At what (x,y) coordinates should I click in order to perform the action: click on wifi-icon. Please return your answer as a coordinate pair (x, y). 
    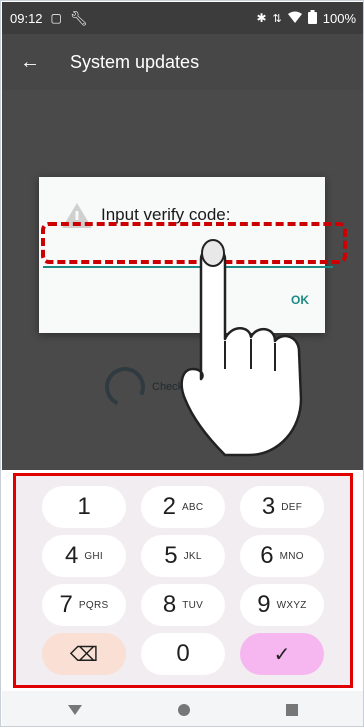
    Looking at the image, I should click on (294, 18).